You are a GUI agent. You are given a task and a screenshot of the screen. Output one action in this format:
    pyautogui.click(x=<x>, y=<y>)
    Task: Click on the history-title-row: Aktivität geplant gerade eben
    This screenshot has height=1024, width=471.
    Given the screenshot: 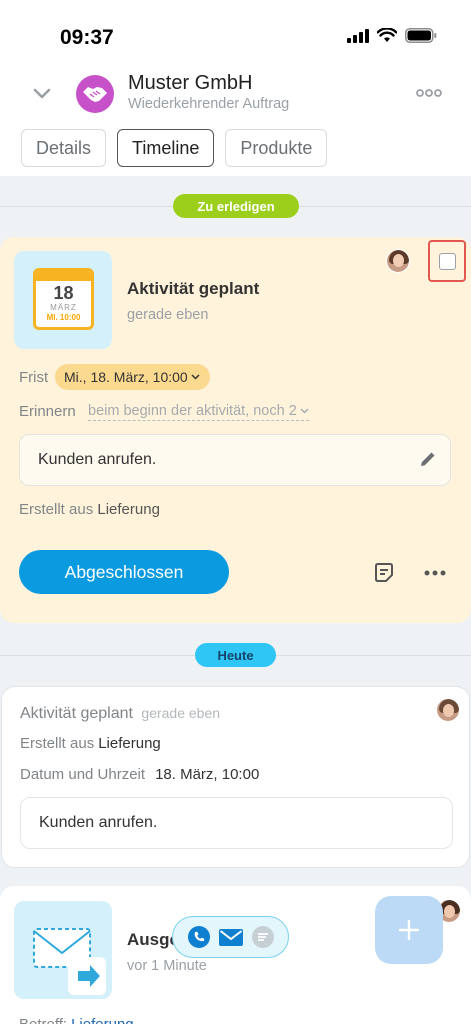 What is the action you would take?
    pyautogui.click(x=120, y=714)
    